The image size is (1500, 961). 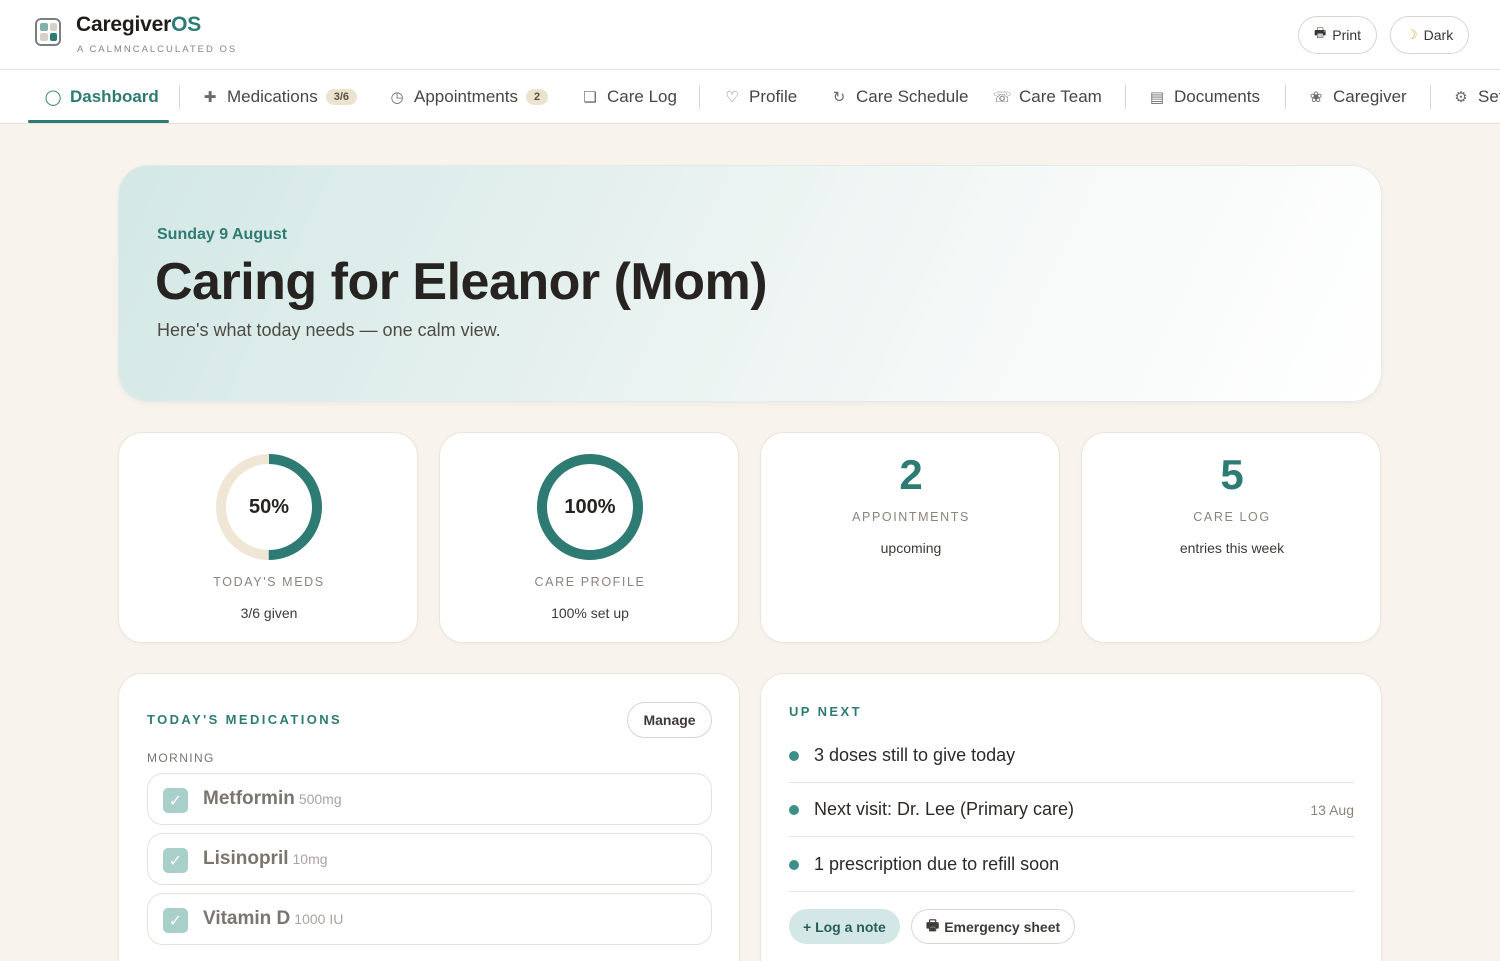 I want to click on tab-care-log: ❏ Care Log, so click(x=629, y=96).